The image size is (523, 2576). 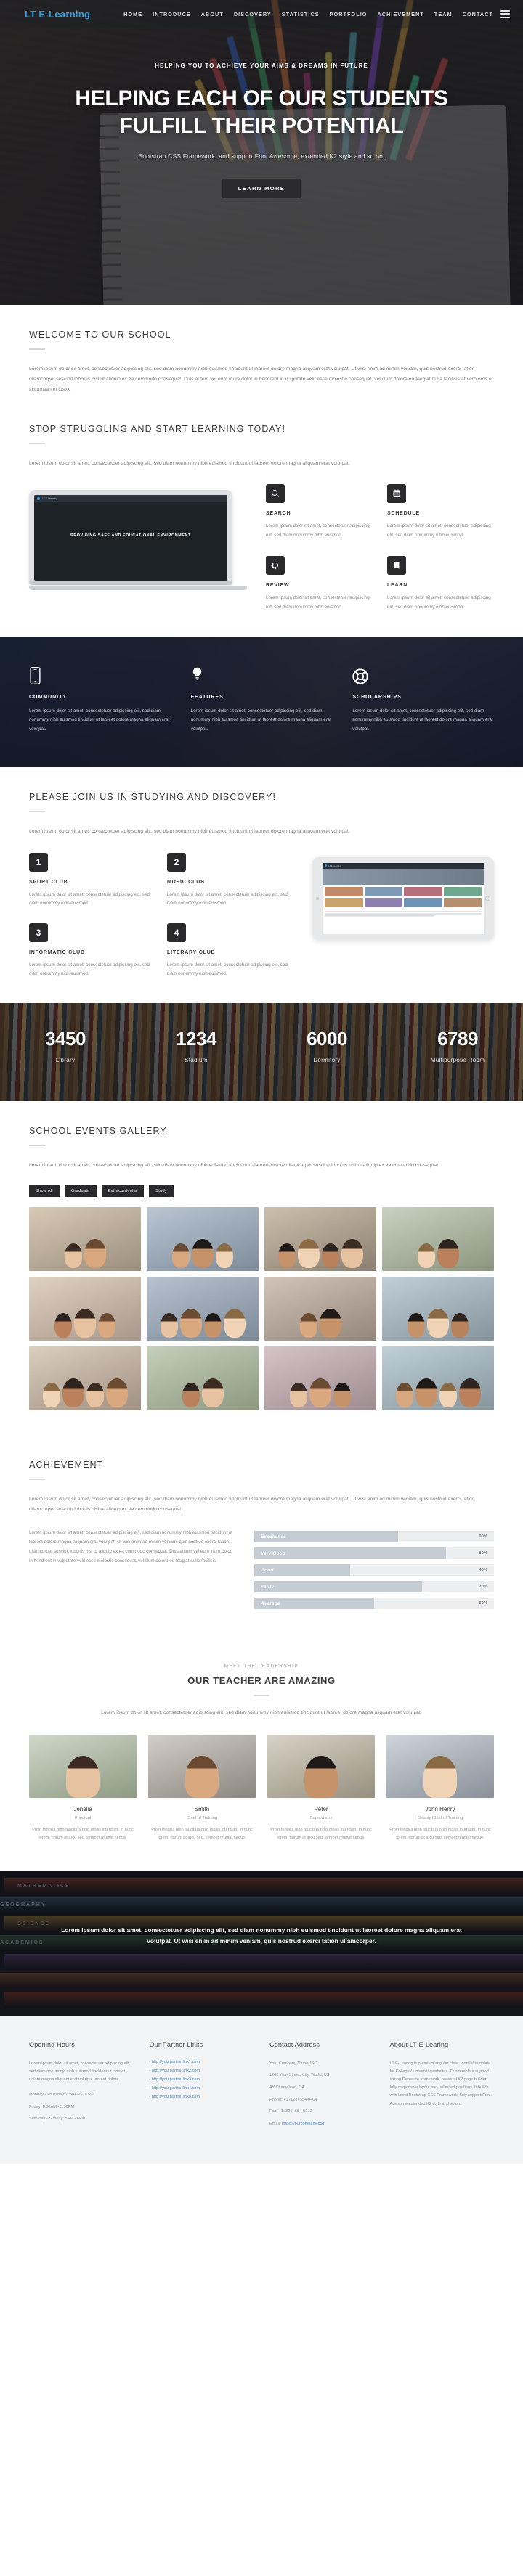 What do you see at coordinates (83, 1818) in the screenshot?
I see `team-member-role: Principal` at bounding box center [83, 1818].